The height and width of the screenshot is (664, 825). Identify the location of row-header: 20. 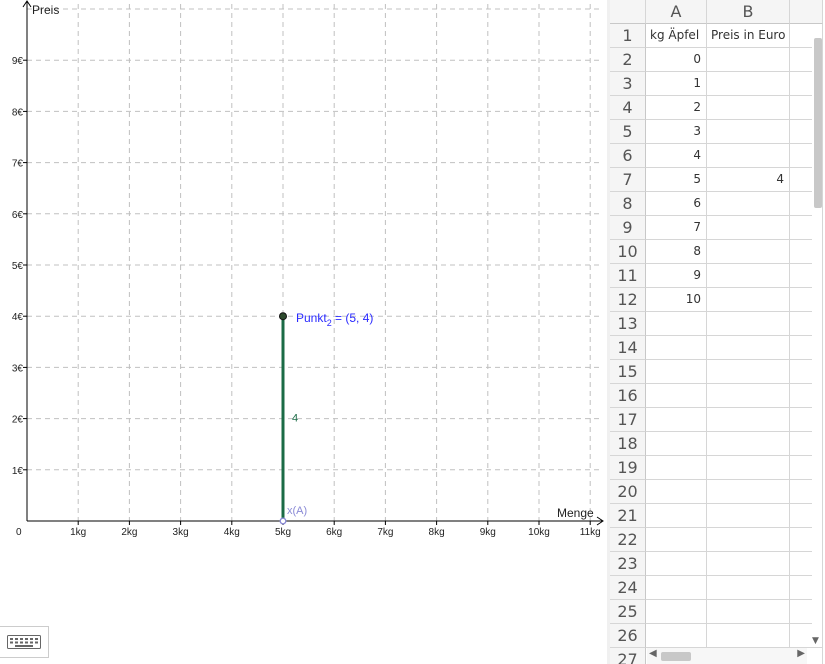
(628, 492).